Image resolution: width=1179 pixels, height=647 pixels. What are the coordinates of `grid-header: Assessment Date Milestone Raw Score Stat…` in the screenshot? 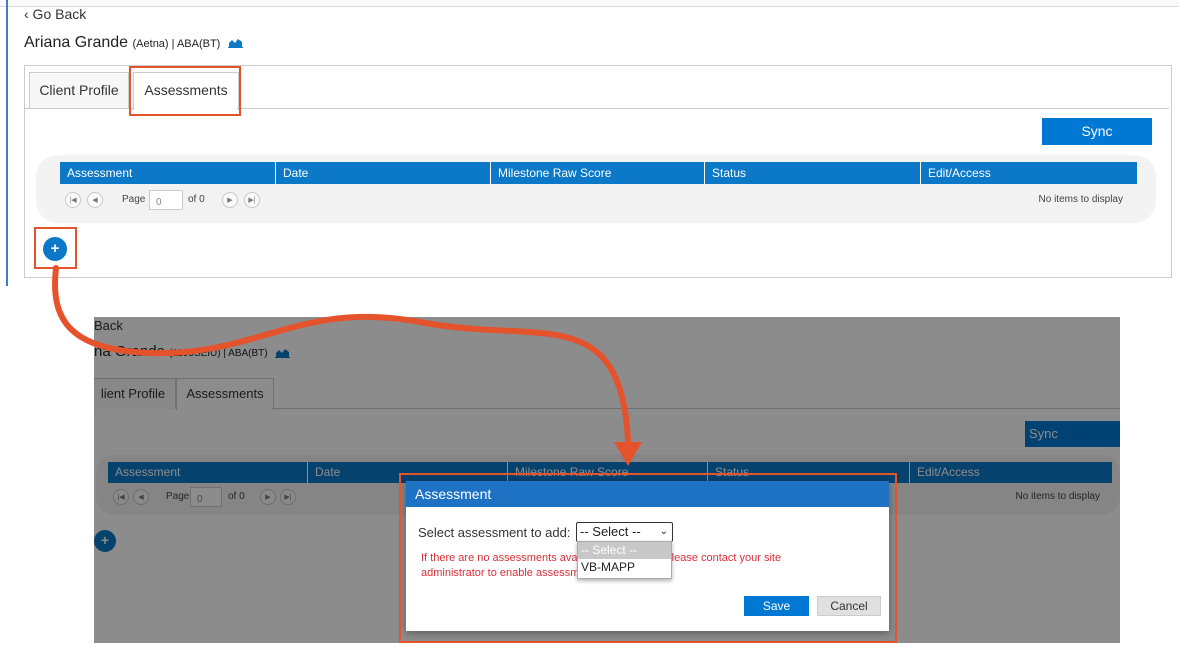 It's located at (598, 173).